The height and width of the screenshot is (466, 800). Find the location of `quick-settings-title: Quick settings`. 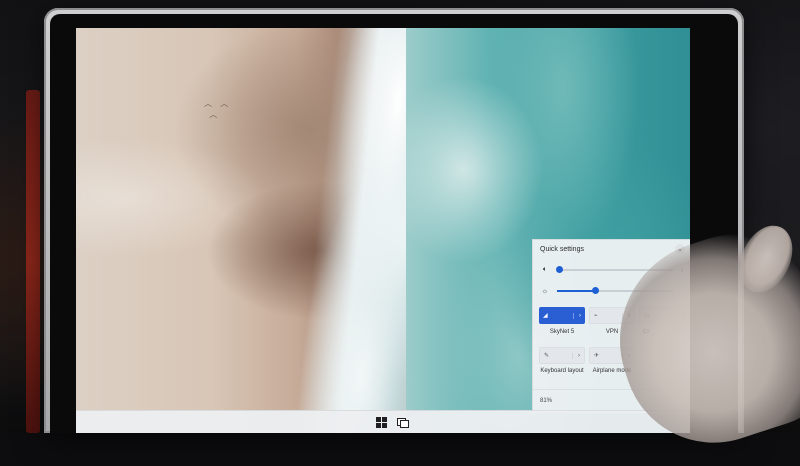

quick-settings-title: Quick settings is located at coordinates (562, 249).